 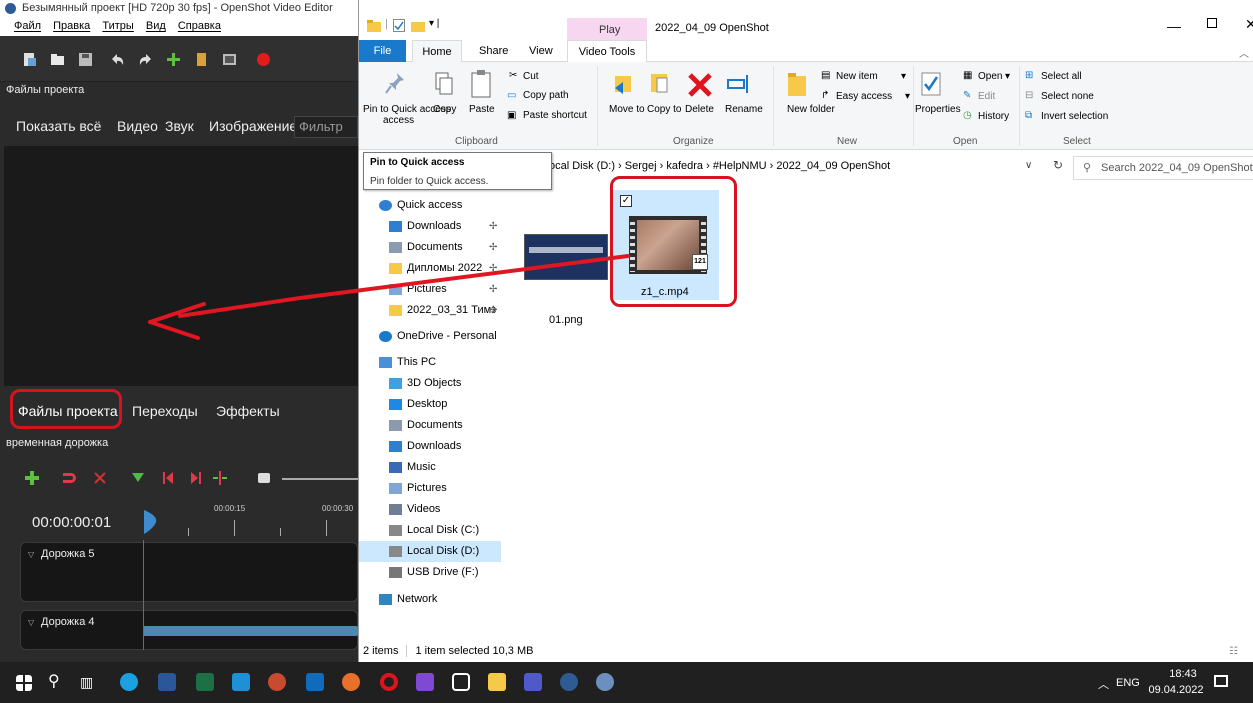 I want to click on opera-icon, so click(x=389, y=682).